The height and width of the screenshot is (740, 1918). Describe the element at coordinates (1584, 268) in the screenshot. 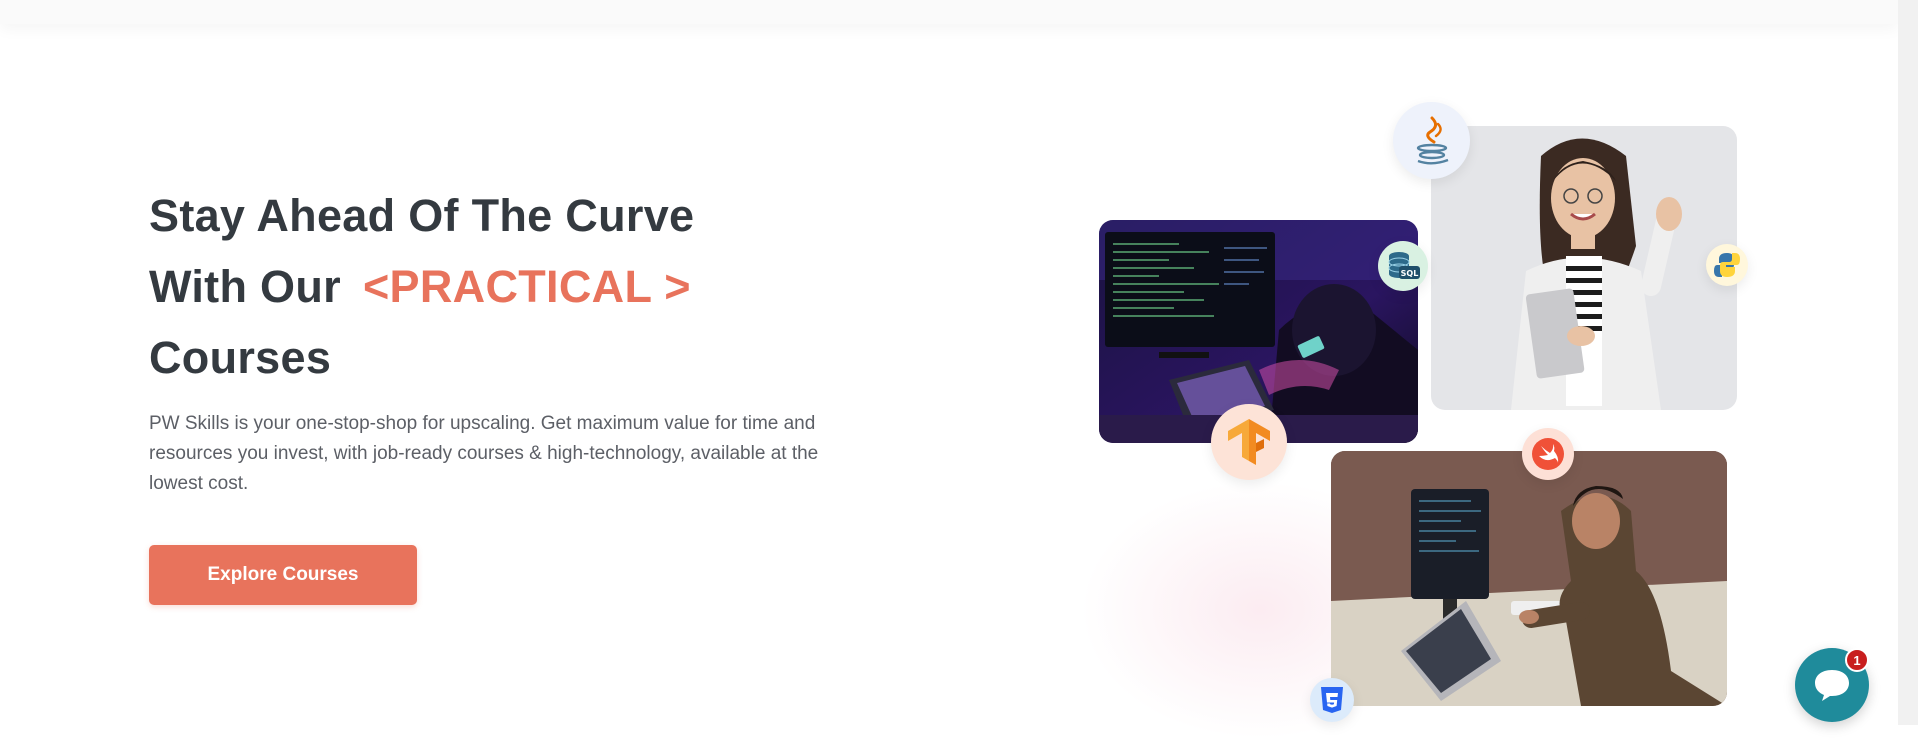

I see `woman-with-laptop-photo` at that location.